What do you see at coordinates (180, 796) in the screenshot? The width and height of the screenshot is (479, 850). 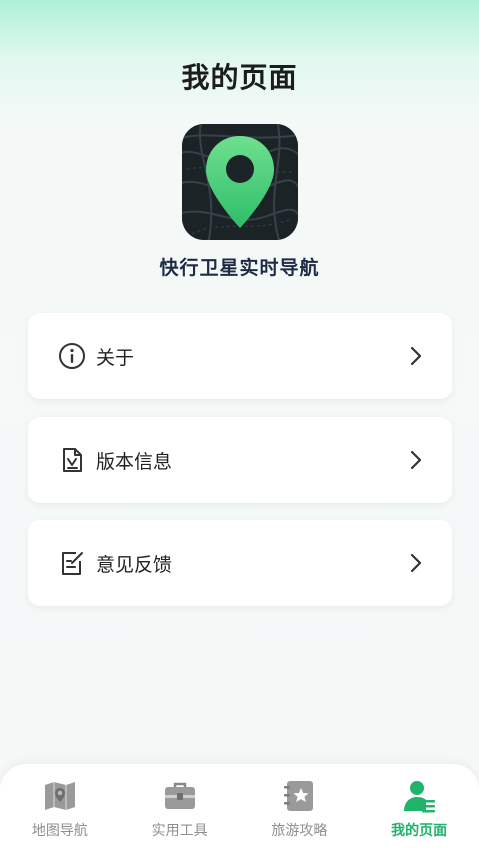 I see `toolbox-icon` at bounding box center [180, 796].